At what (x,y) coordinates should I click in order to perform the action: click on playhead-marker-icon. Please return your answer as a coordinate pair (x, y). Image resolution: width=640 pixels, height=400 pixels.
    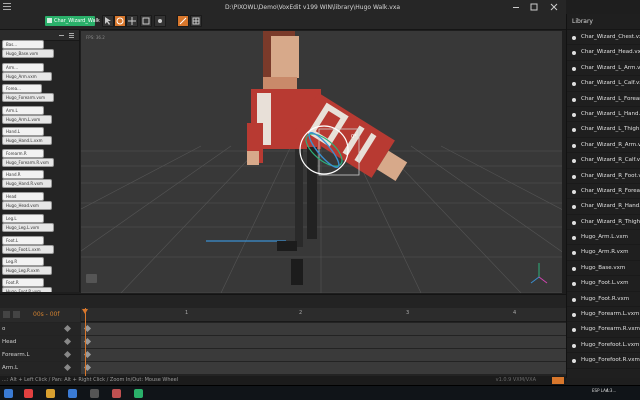
    Looking at the image, I should click on (85, 311).